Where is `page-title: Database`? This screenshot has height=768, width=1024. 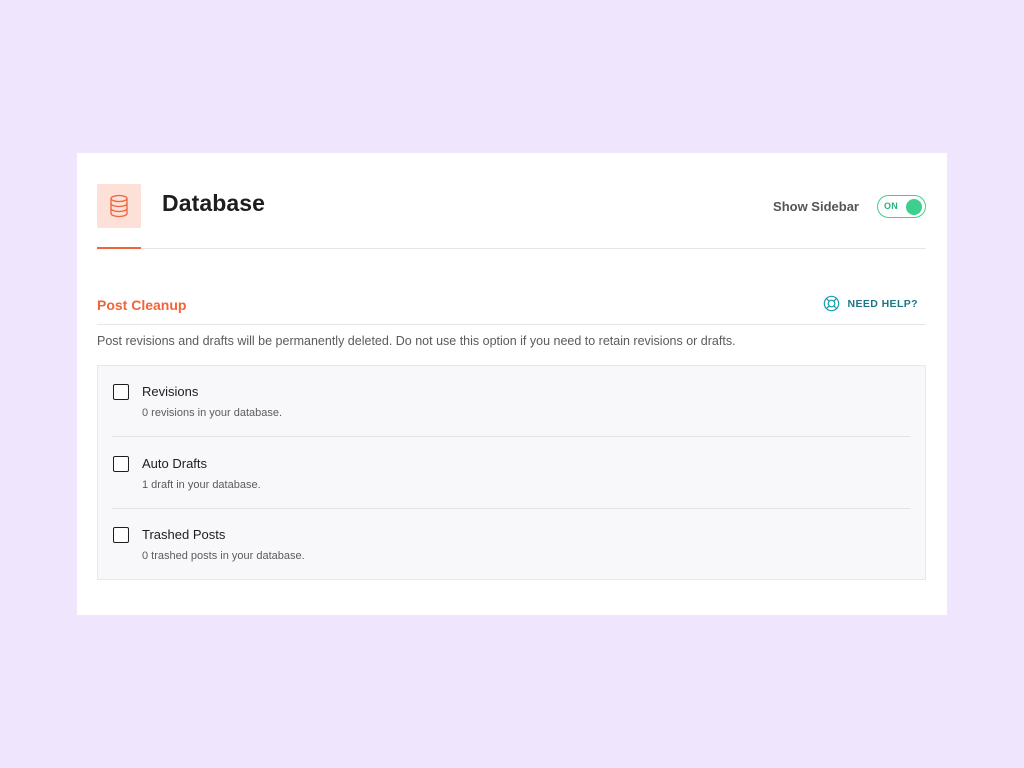
page-title: Database is located at coordinates (214, 203).